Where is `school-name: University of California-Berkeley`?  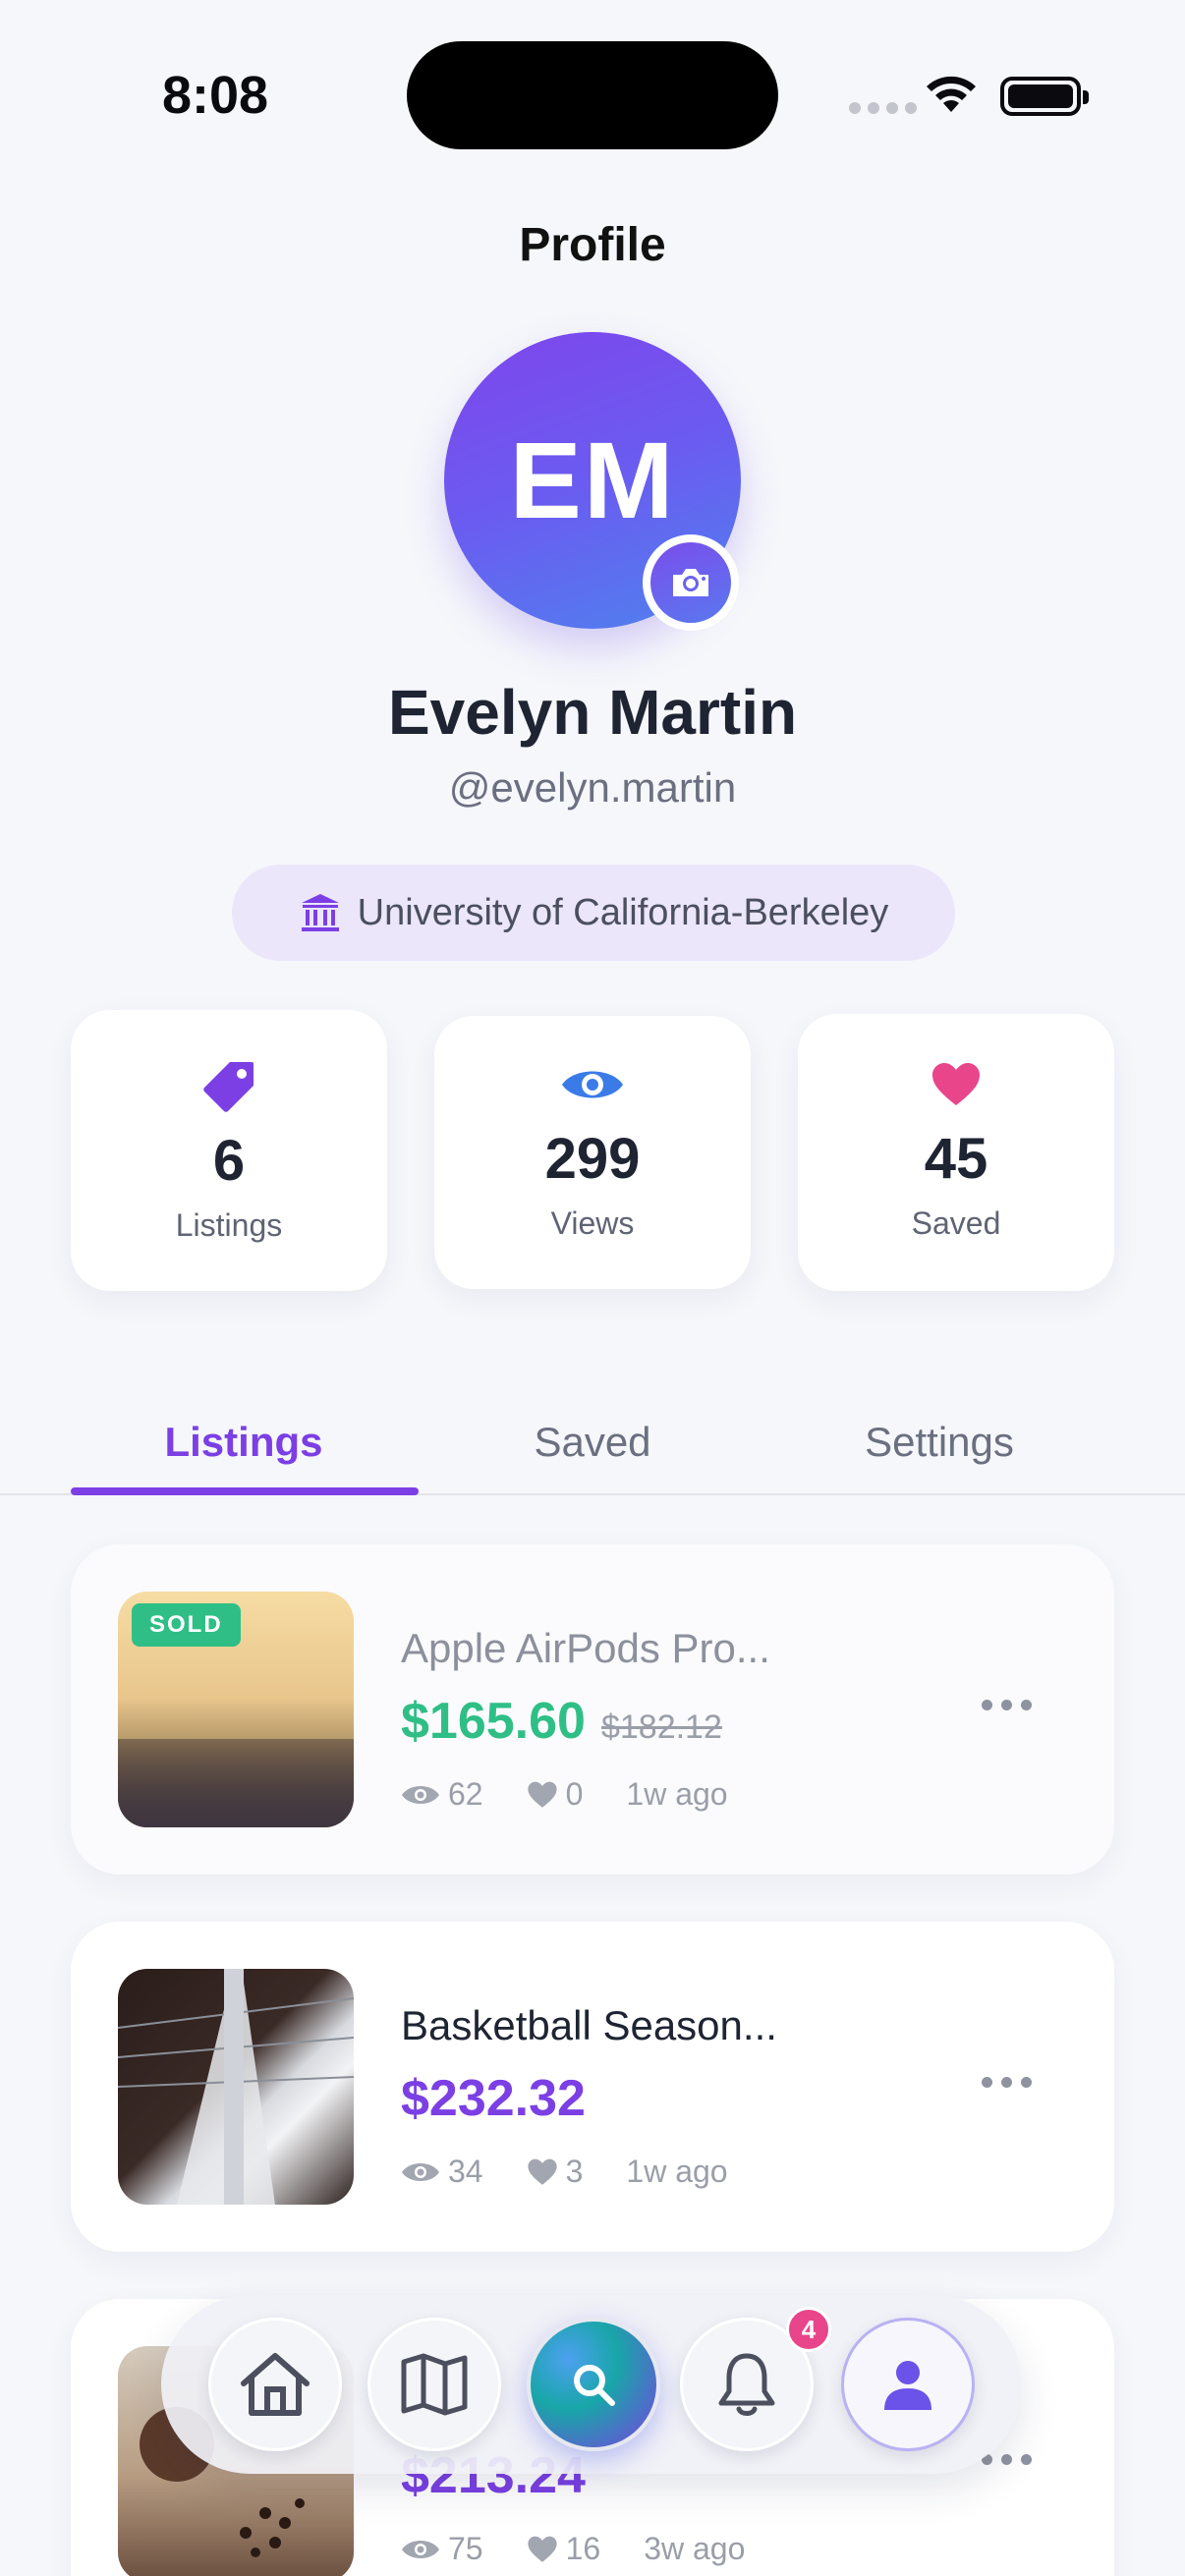
school-name: University of California-Berkeley is located at coordinates (623, 912).